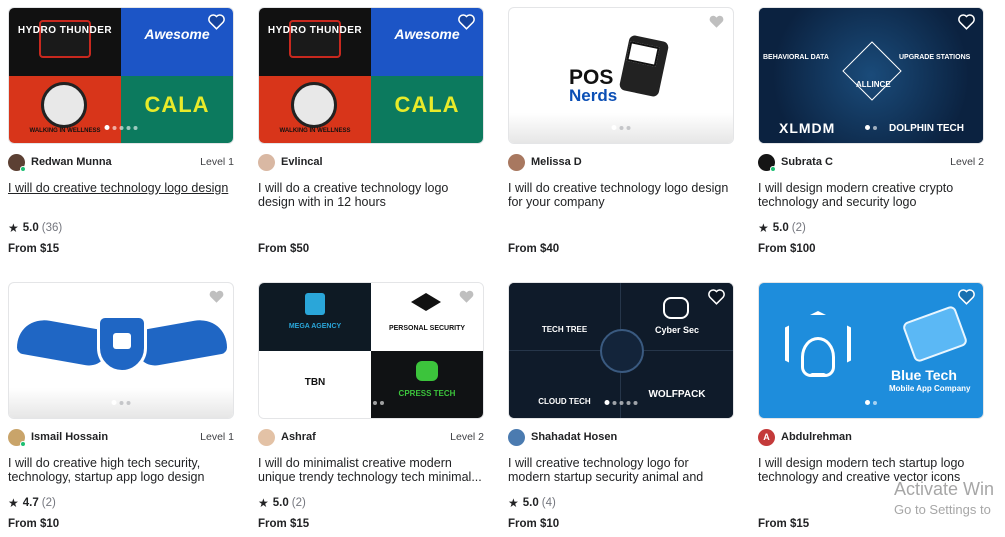  Describe the element at coordinates (35, 228) in the screenshot. I see `gig-rating: ★ 5.0 (36)` at that location.